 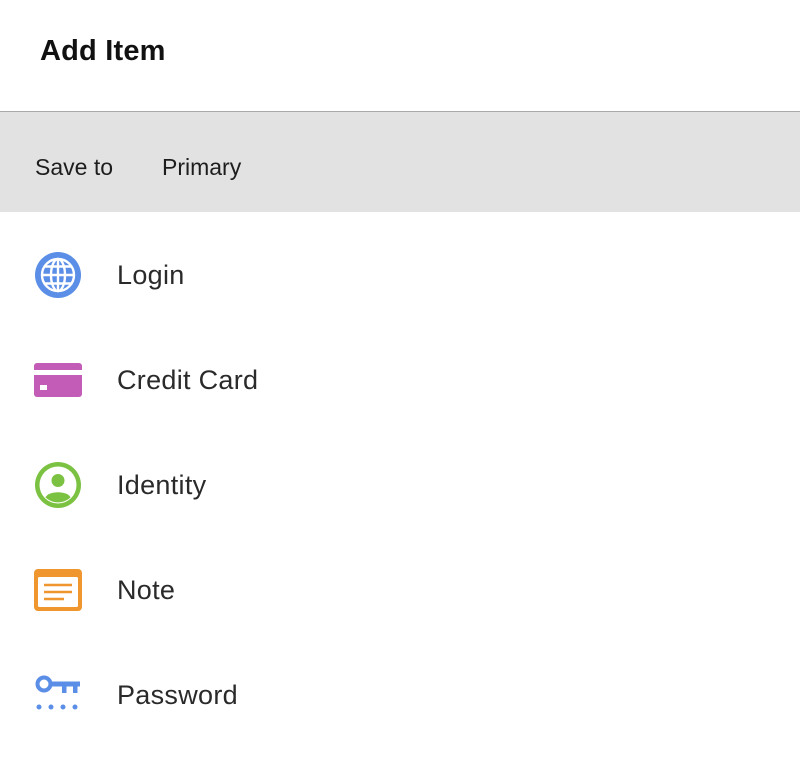 What do you see at coordinates (188, 380) in the screenshot?
I see `item-type-label: Credit Card` at bounding box center [188, 380].